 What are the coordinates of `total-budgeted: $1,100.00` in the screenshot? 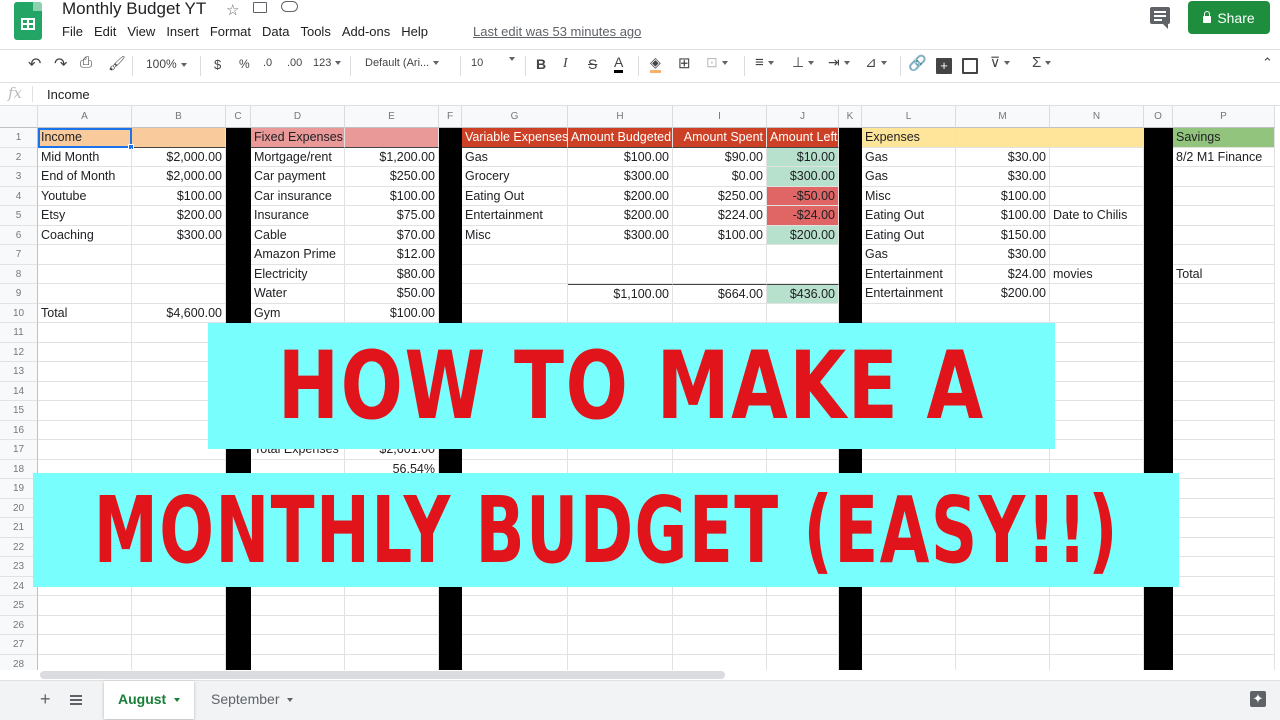 It's located at (620, 294).